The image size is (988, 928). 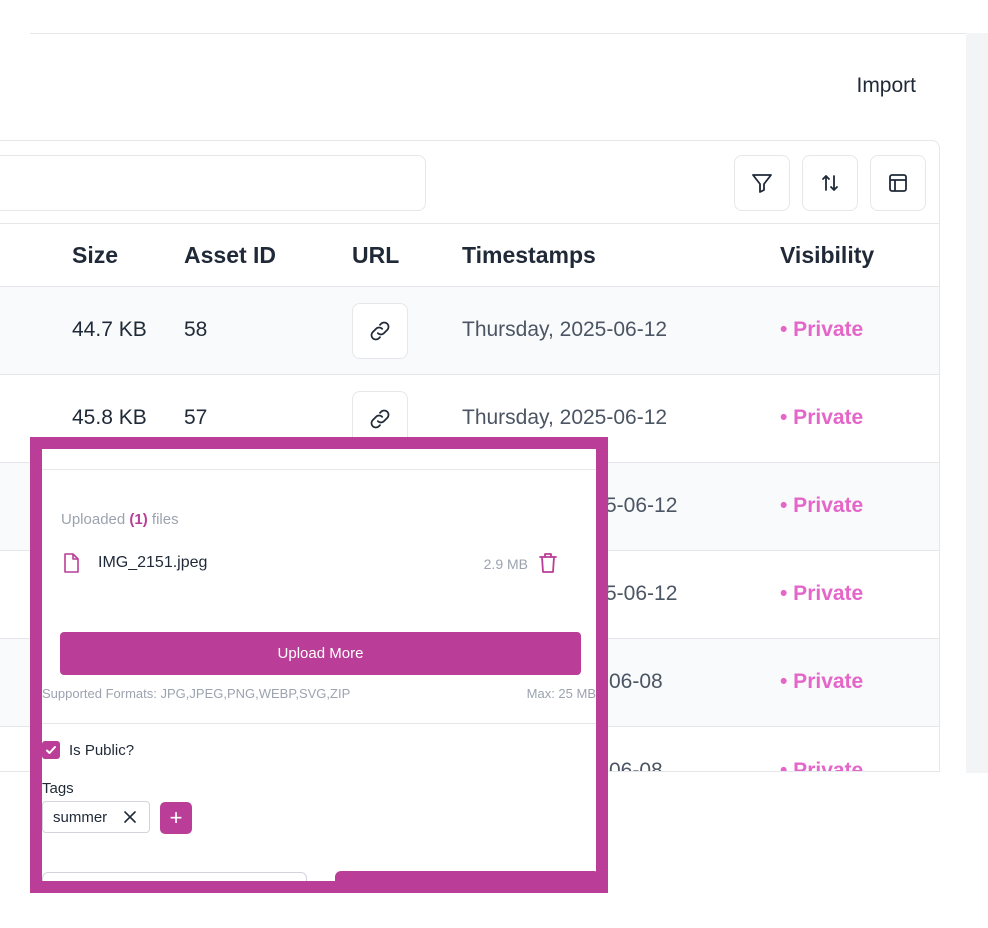 I want to click on header-divider, so click(x=498, y=33).